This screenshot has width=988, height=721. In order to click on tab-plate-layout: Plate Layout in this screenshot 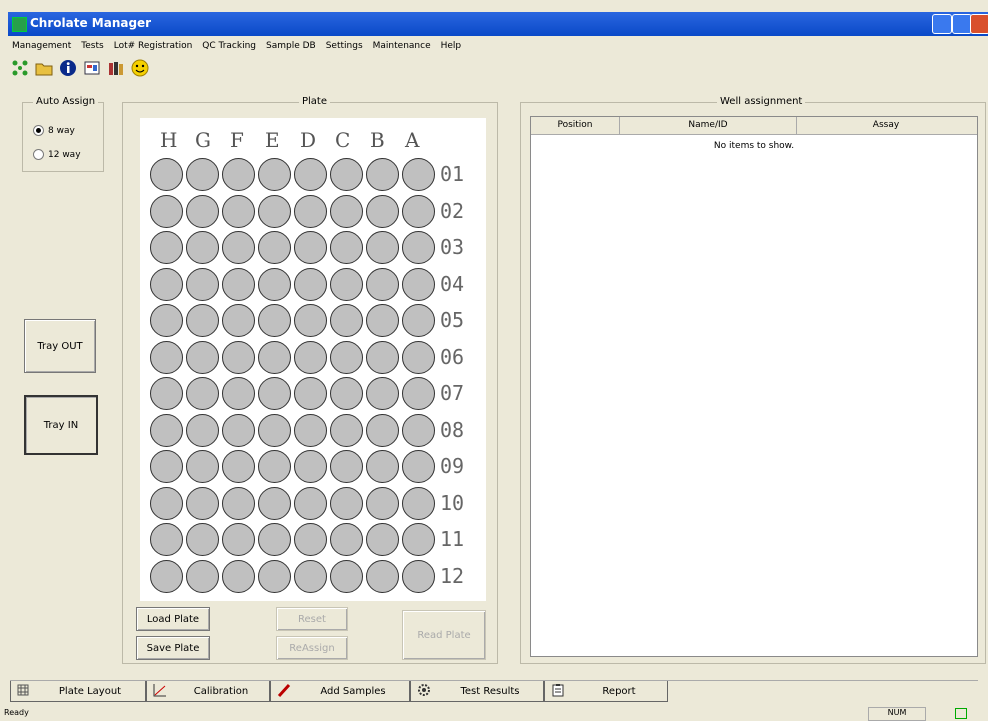, I will do `click(78, 691)`.